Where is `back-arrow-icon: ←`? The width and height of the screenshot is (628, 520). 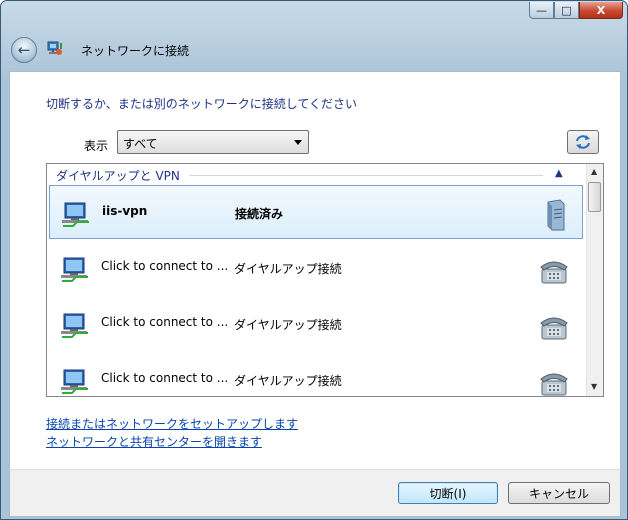
back-arrow-icon: ← is located at coordinates (24, 50).